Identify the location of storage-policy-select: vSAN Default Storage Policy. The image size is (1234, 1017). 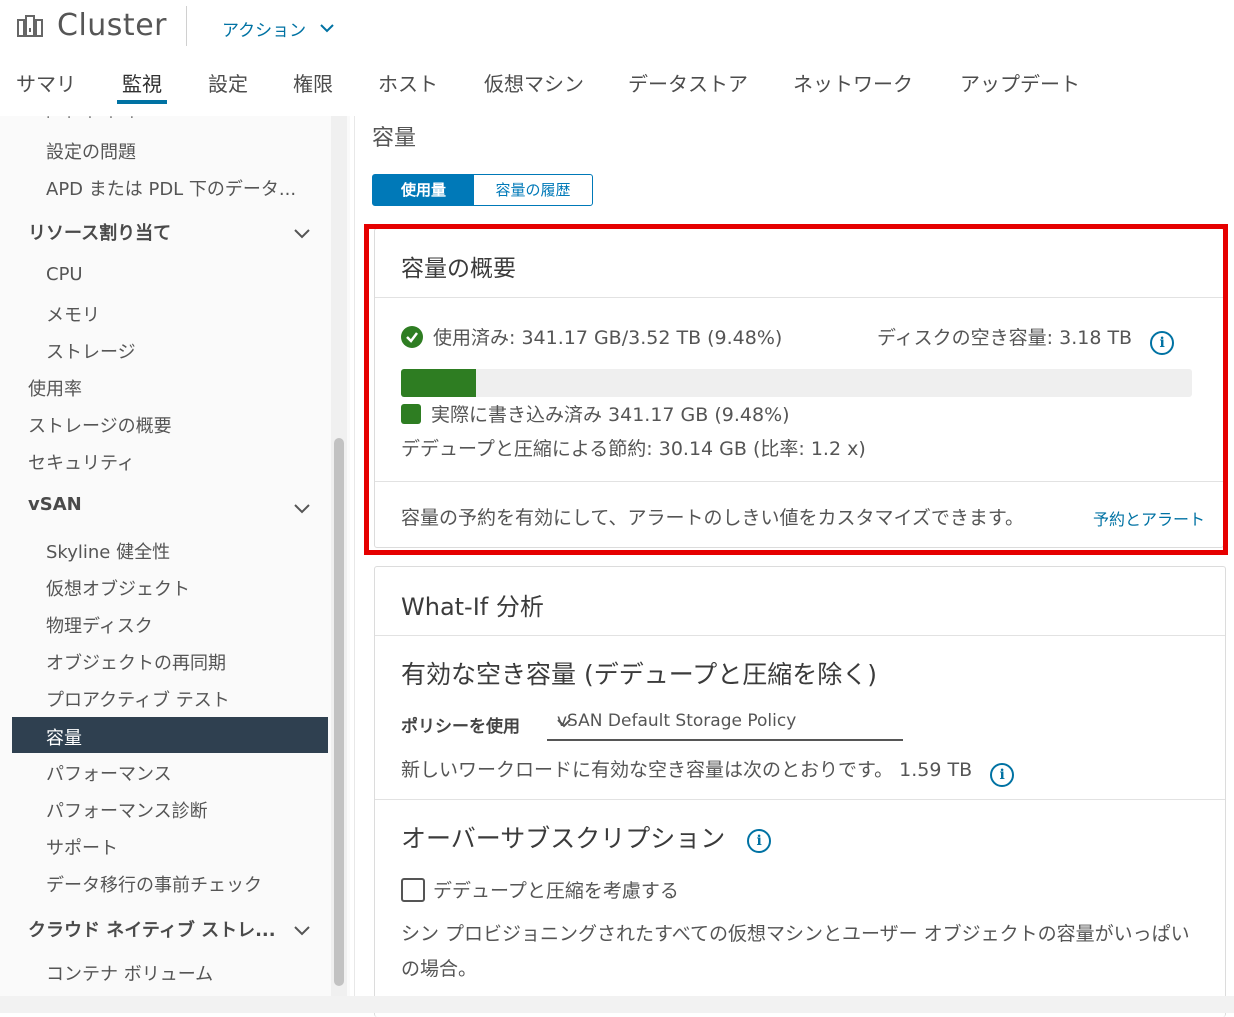
(725, 724).